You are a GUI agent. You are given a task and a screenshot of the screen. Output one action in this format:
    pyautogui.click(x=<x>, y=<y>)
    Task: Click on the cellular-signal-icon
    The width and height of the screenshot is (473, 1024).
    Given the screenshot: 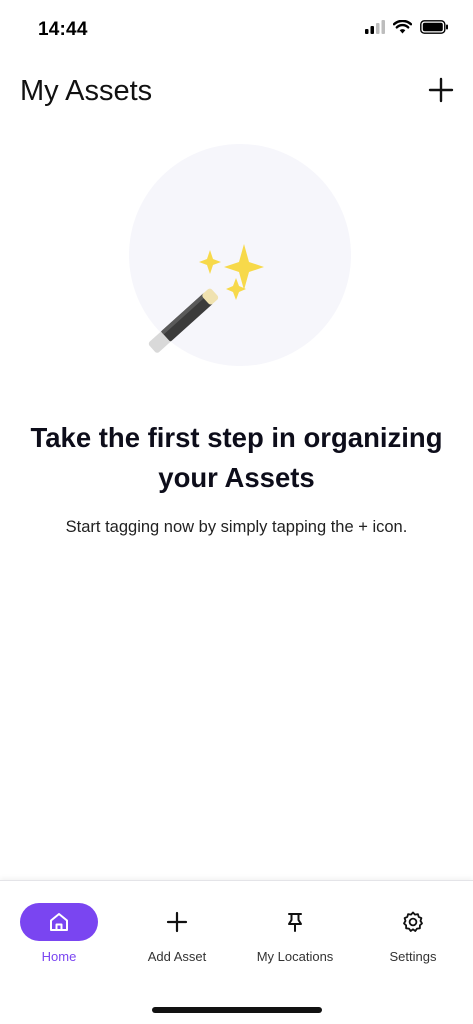 What is the action you would take?
    pyautogui.click(x=375, y=27)
    